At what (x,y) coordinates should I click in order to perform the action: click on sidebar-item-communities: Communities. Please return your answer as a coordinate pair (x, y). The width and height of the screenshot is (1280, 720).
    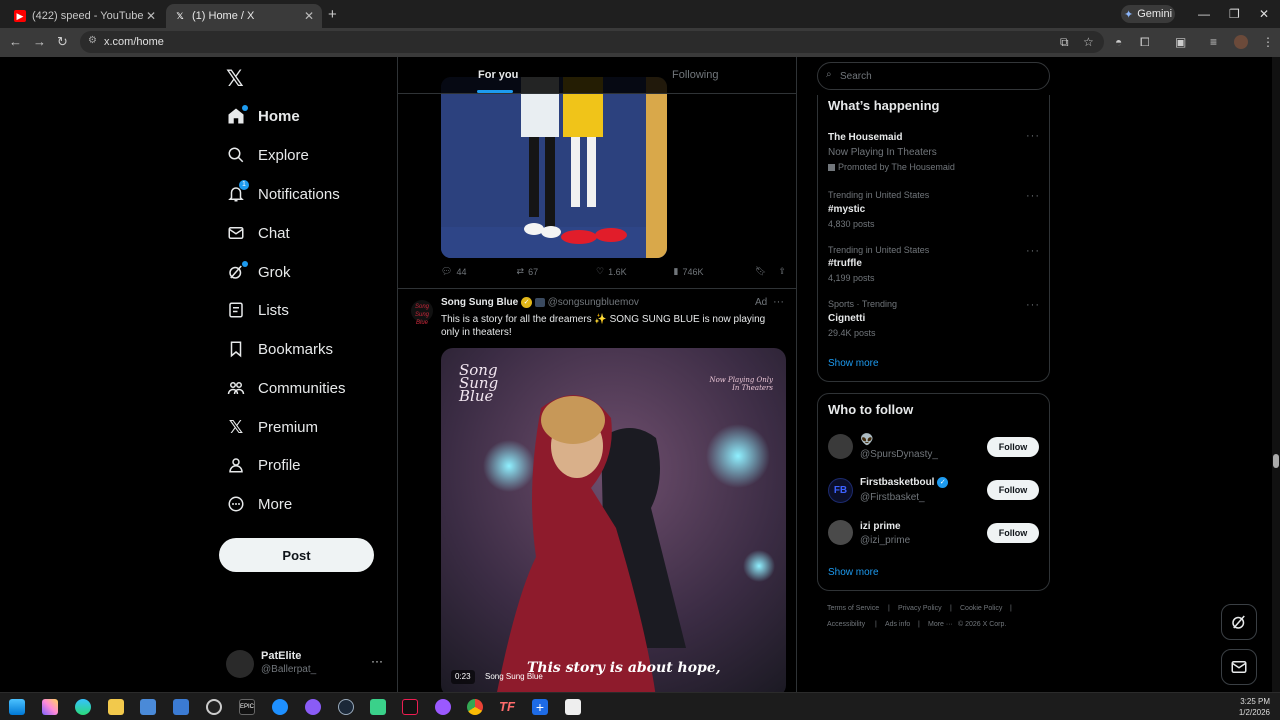
    Looking at the image, I should click on (286, 388).